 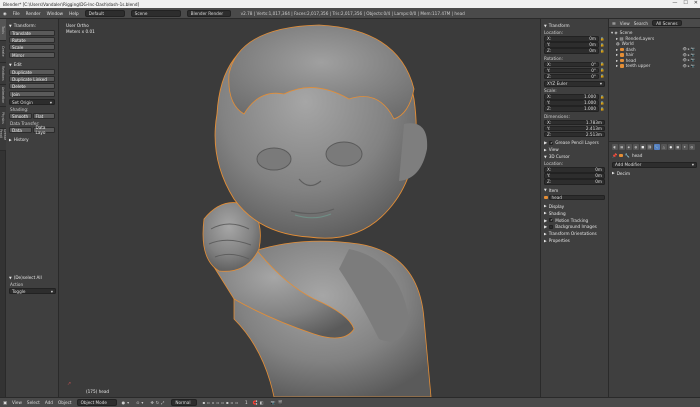 I want to click on outliner-item-teeth-upper: ▸ teeth upper 👁▸📷, so click(x=654, y=66).